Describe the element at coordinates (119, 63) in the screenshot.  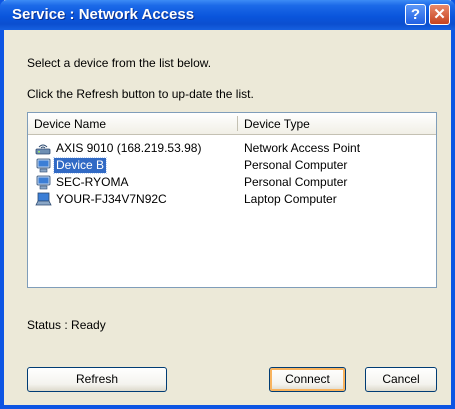
I see `instruction-select: Select a device from the list below.` at that location.